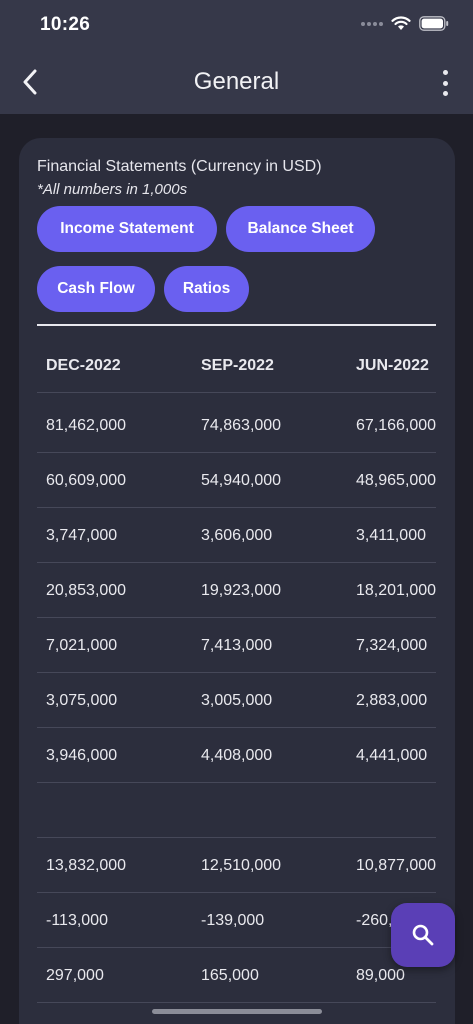  Describe the element at coordinates (236, 26) in the screenshot. I see `status-bar: 10:26` at that location.